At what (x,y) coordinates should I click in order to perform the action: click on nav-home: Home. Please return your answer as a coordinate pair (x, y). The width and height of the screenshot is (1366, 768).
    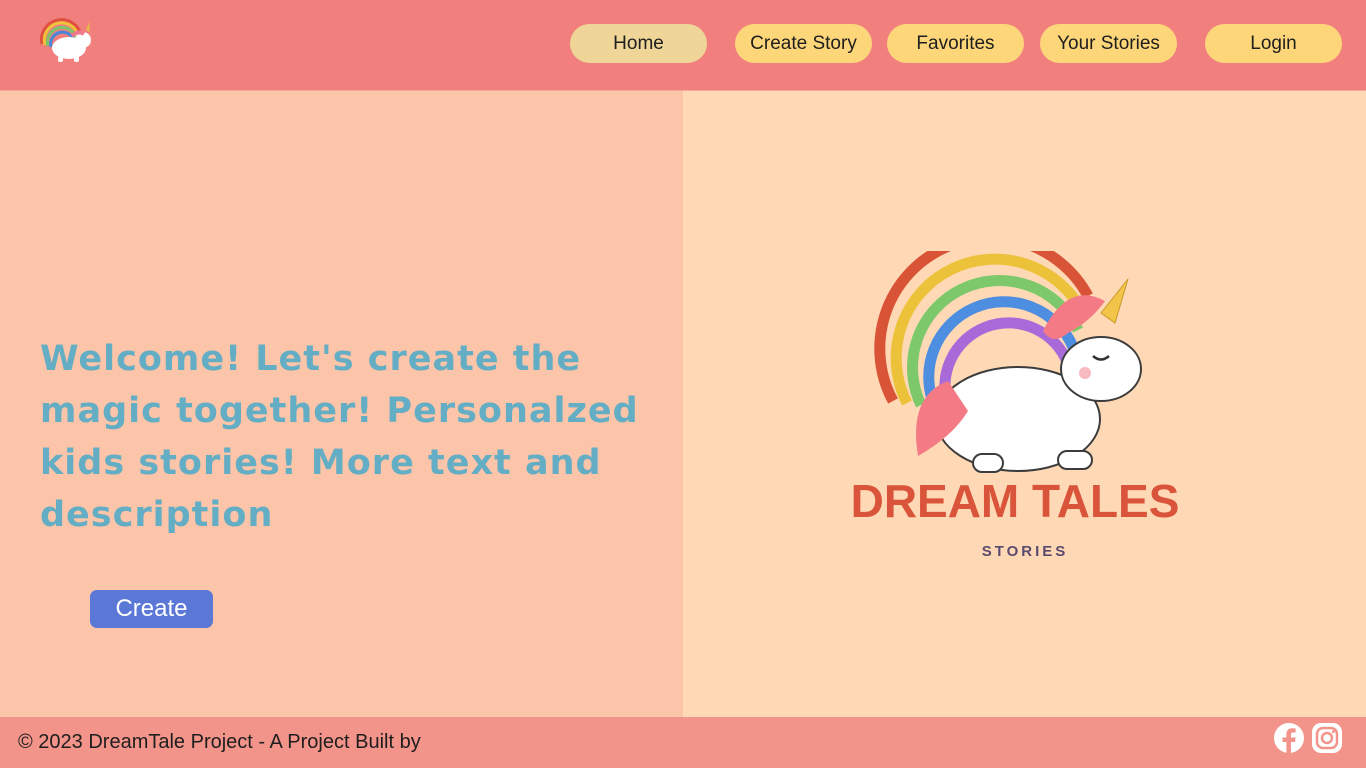
    Looking at the image, I should click on (638, 43).